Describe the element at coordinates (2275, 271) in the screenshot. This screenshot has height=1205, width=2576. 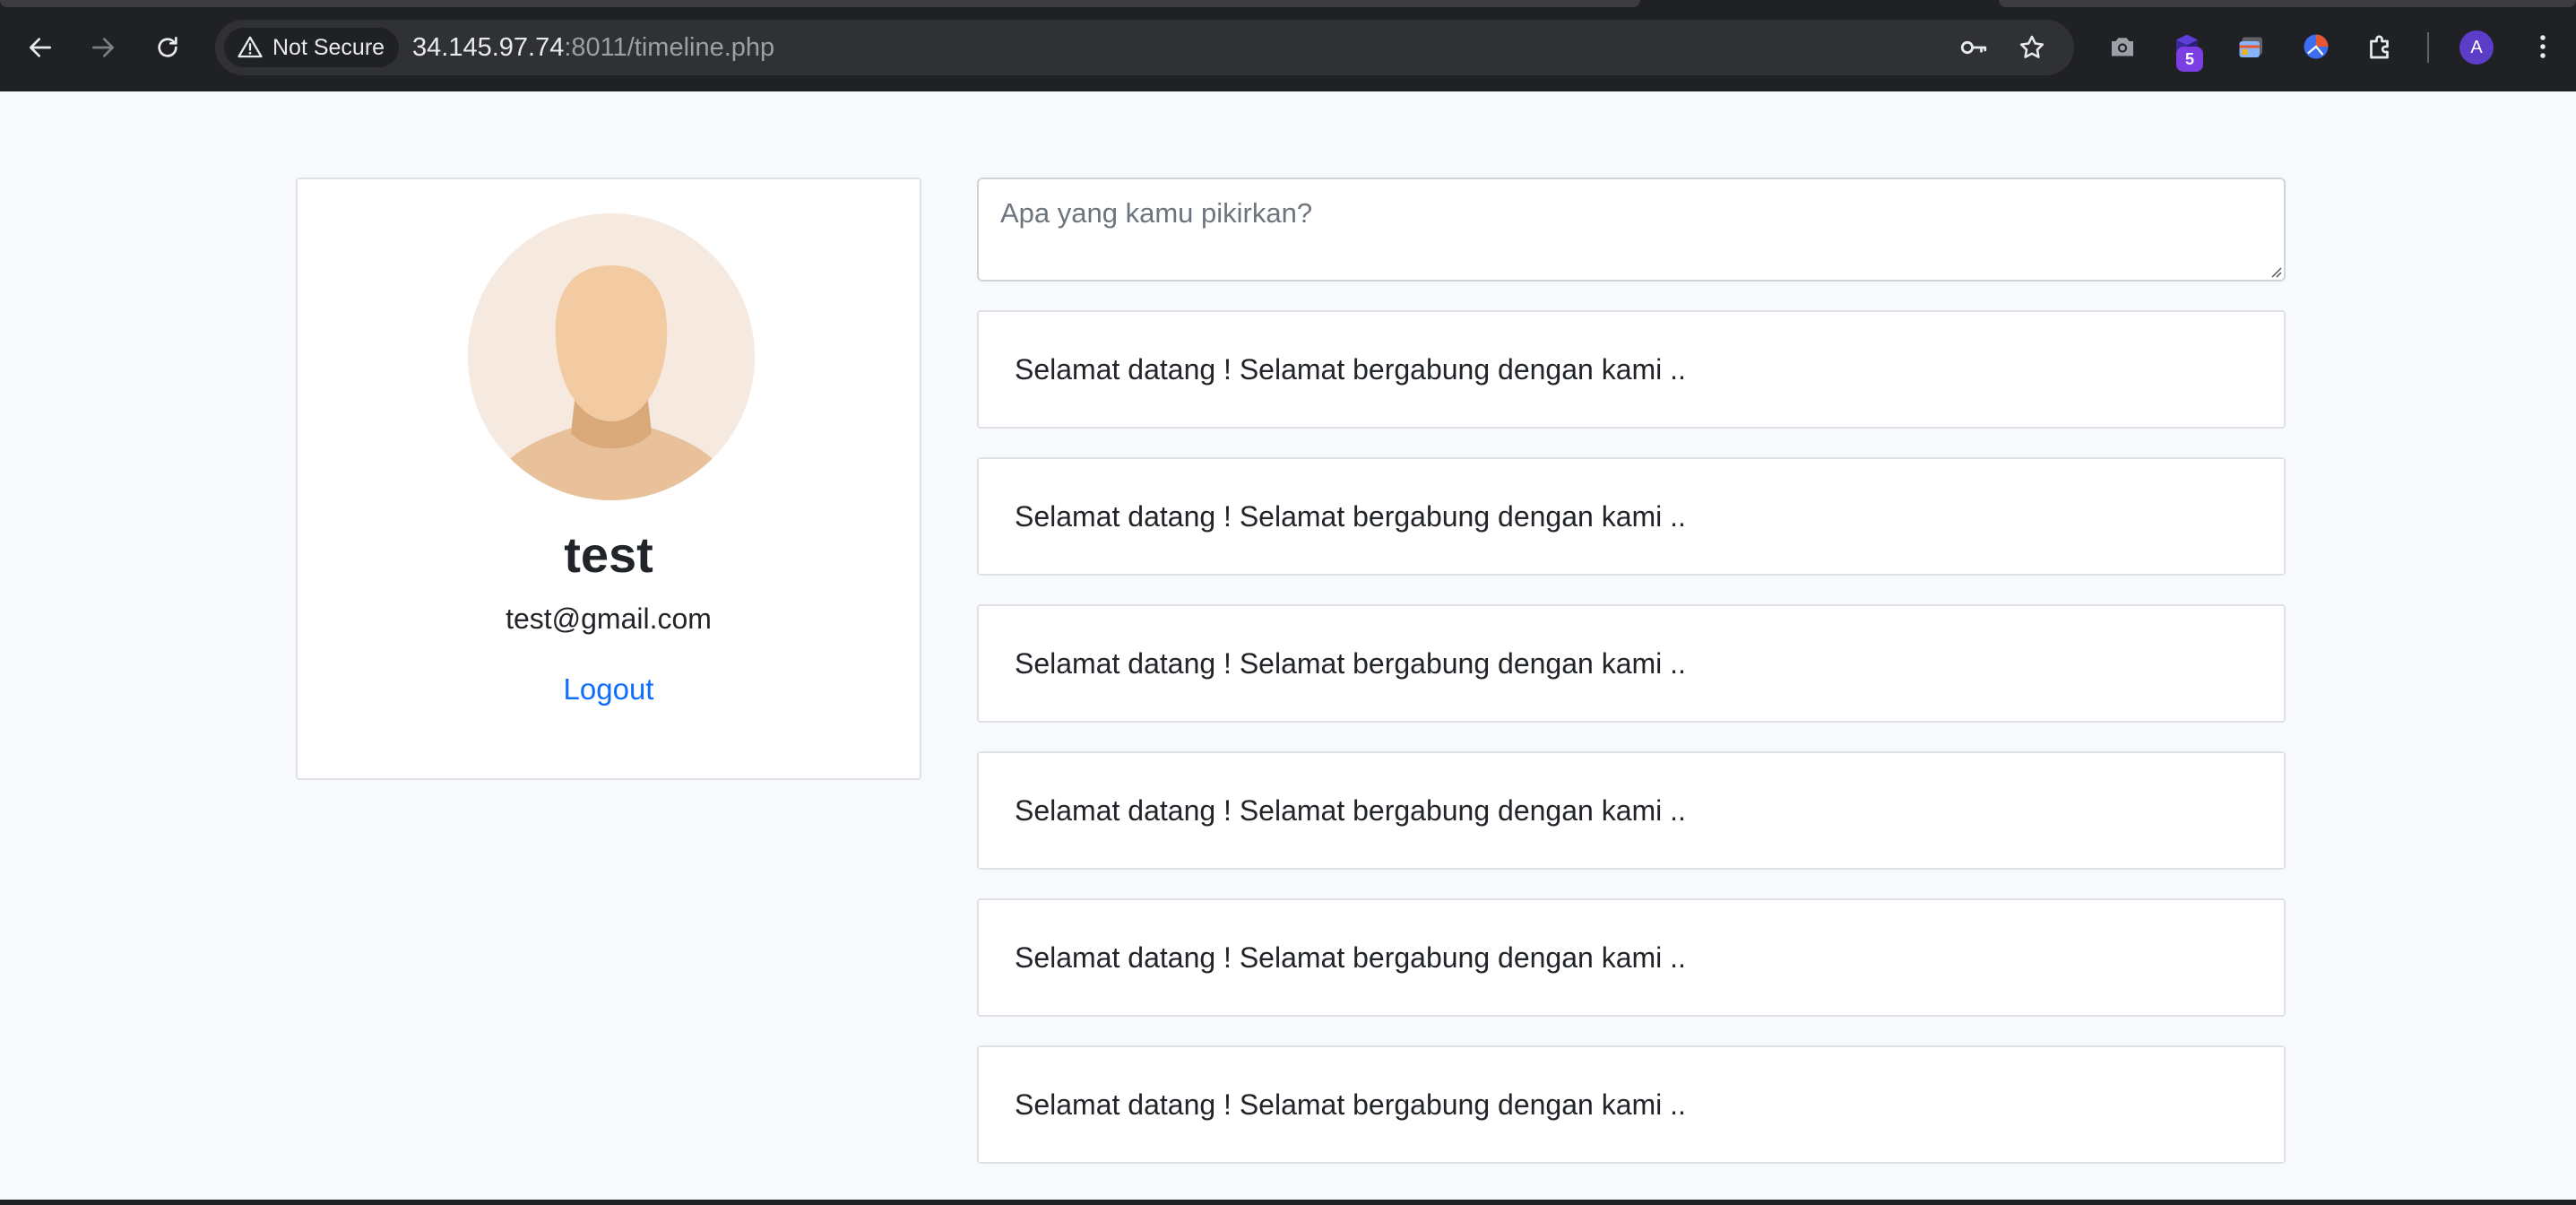
I see `resize-handle-icon` at that location.